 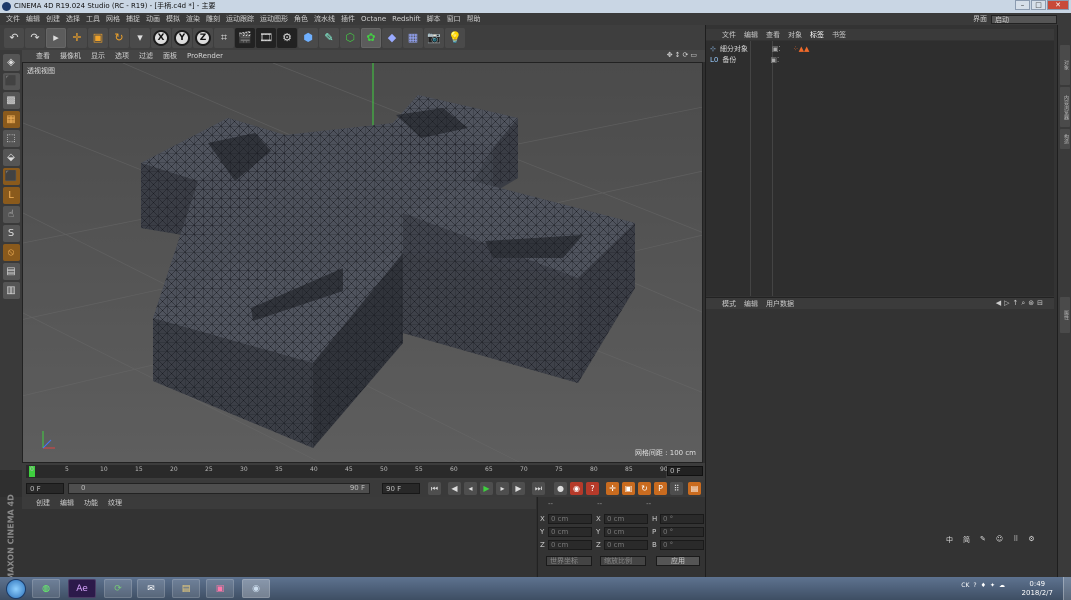 What do you see at coordinates (203, 37) in the screenshot?
I see `z-axis-lock: Z` at bounding box center [203, 37].